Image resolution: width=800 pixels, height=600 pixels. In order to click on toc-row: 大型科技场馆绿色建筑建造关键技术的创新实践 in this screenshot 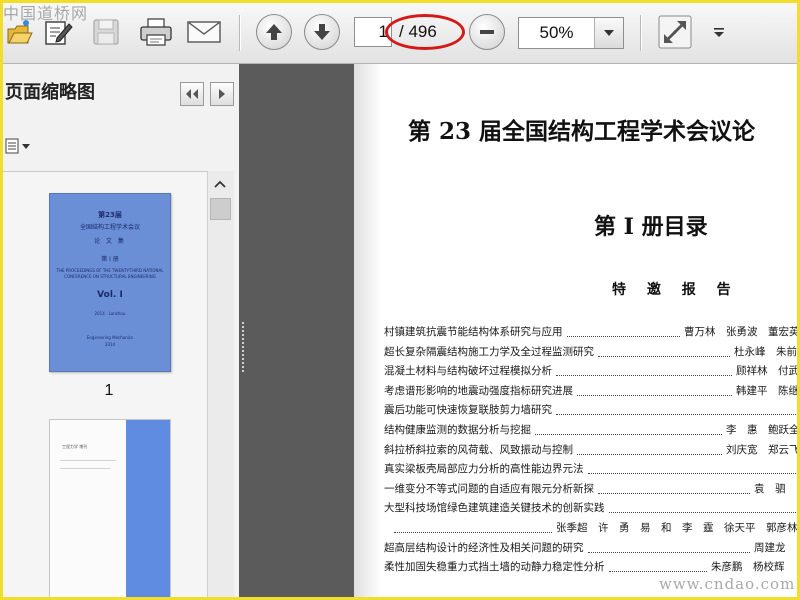, I will do `click(590, 509)`.